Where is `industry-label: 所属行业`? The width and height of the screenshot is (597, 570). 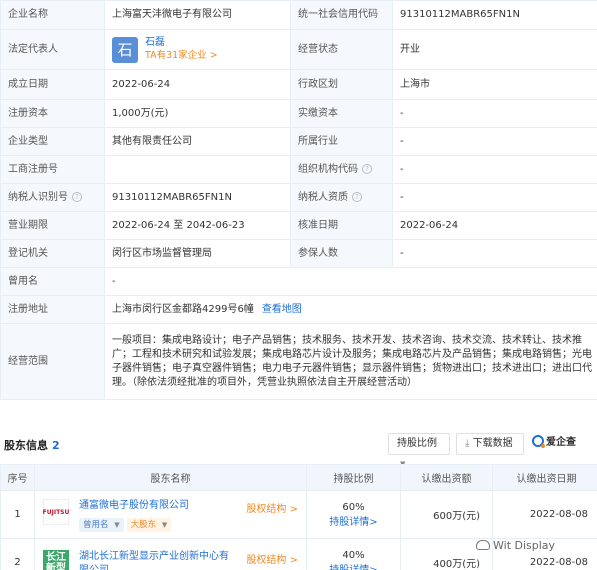
industry-label: 所属行业 is located at coordinates (341, 141).